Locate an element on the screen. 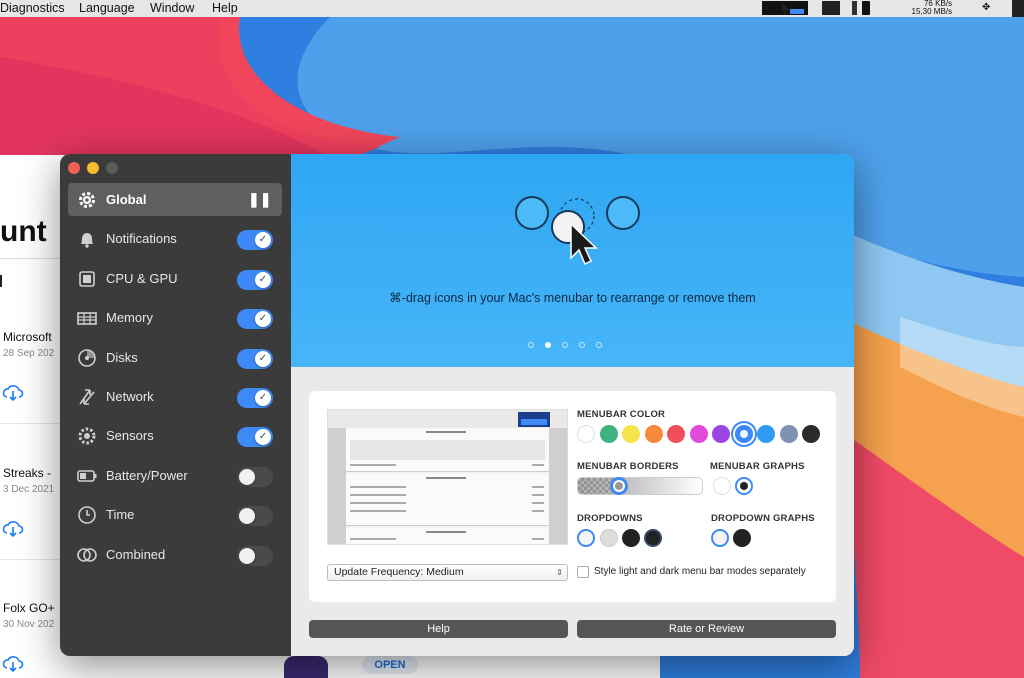  app-menu-icon is located at coordinates (1018, 8).